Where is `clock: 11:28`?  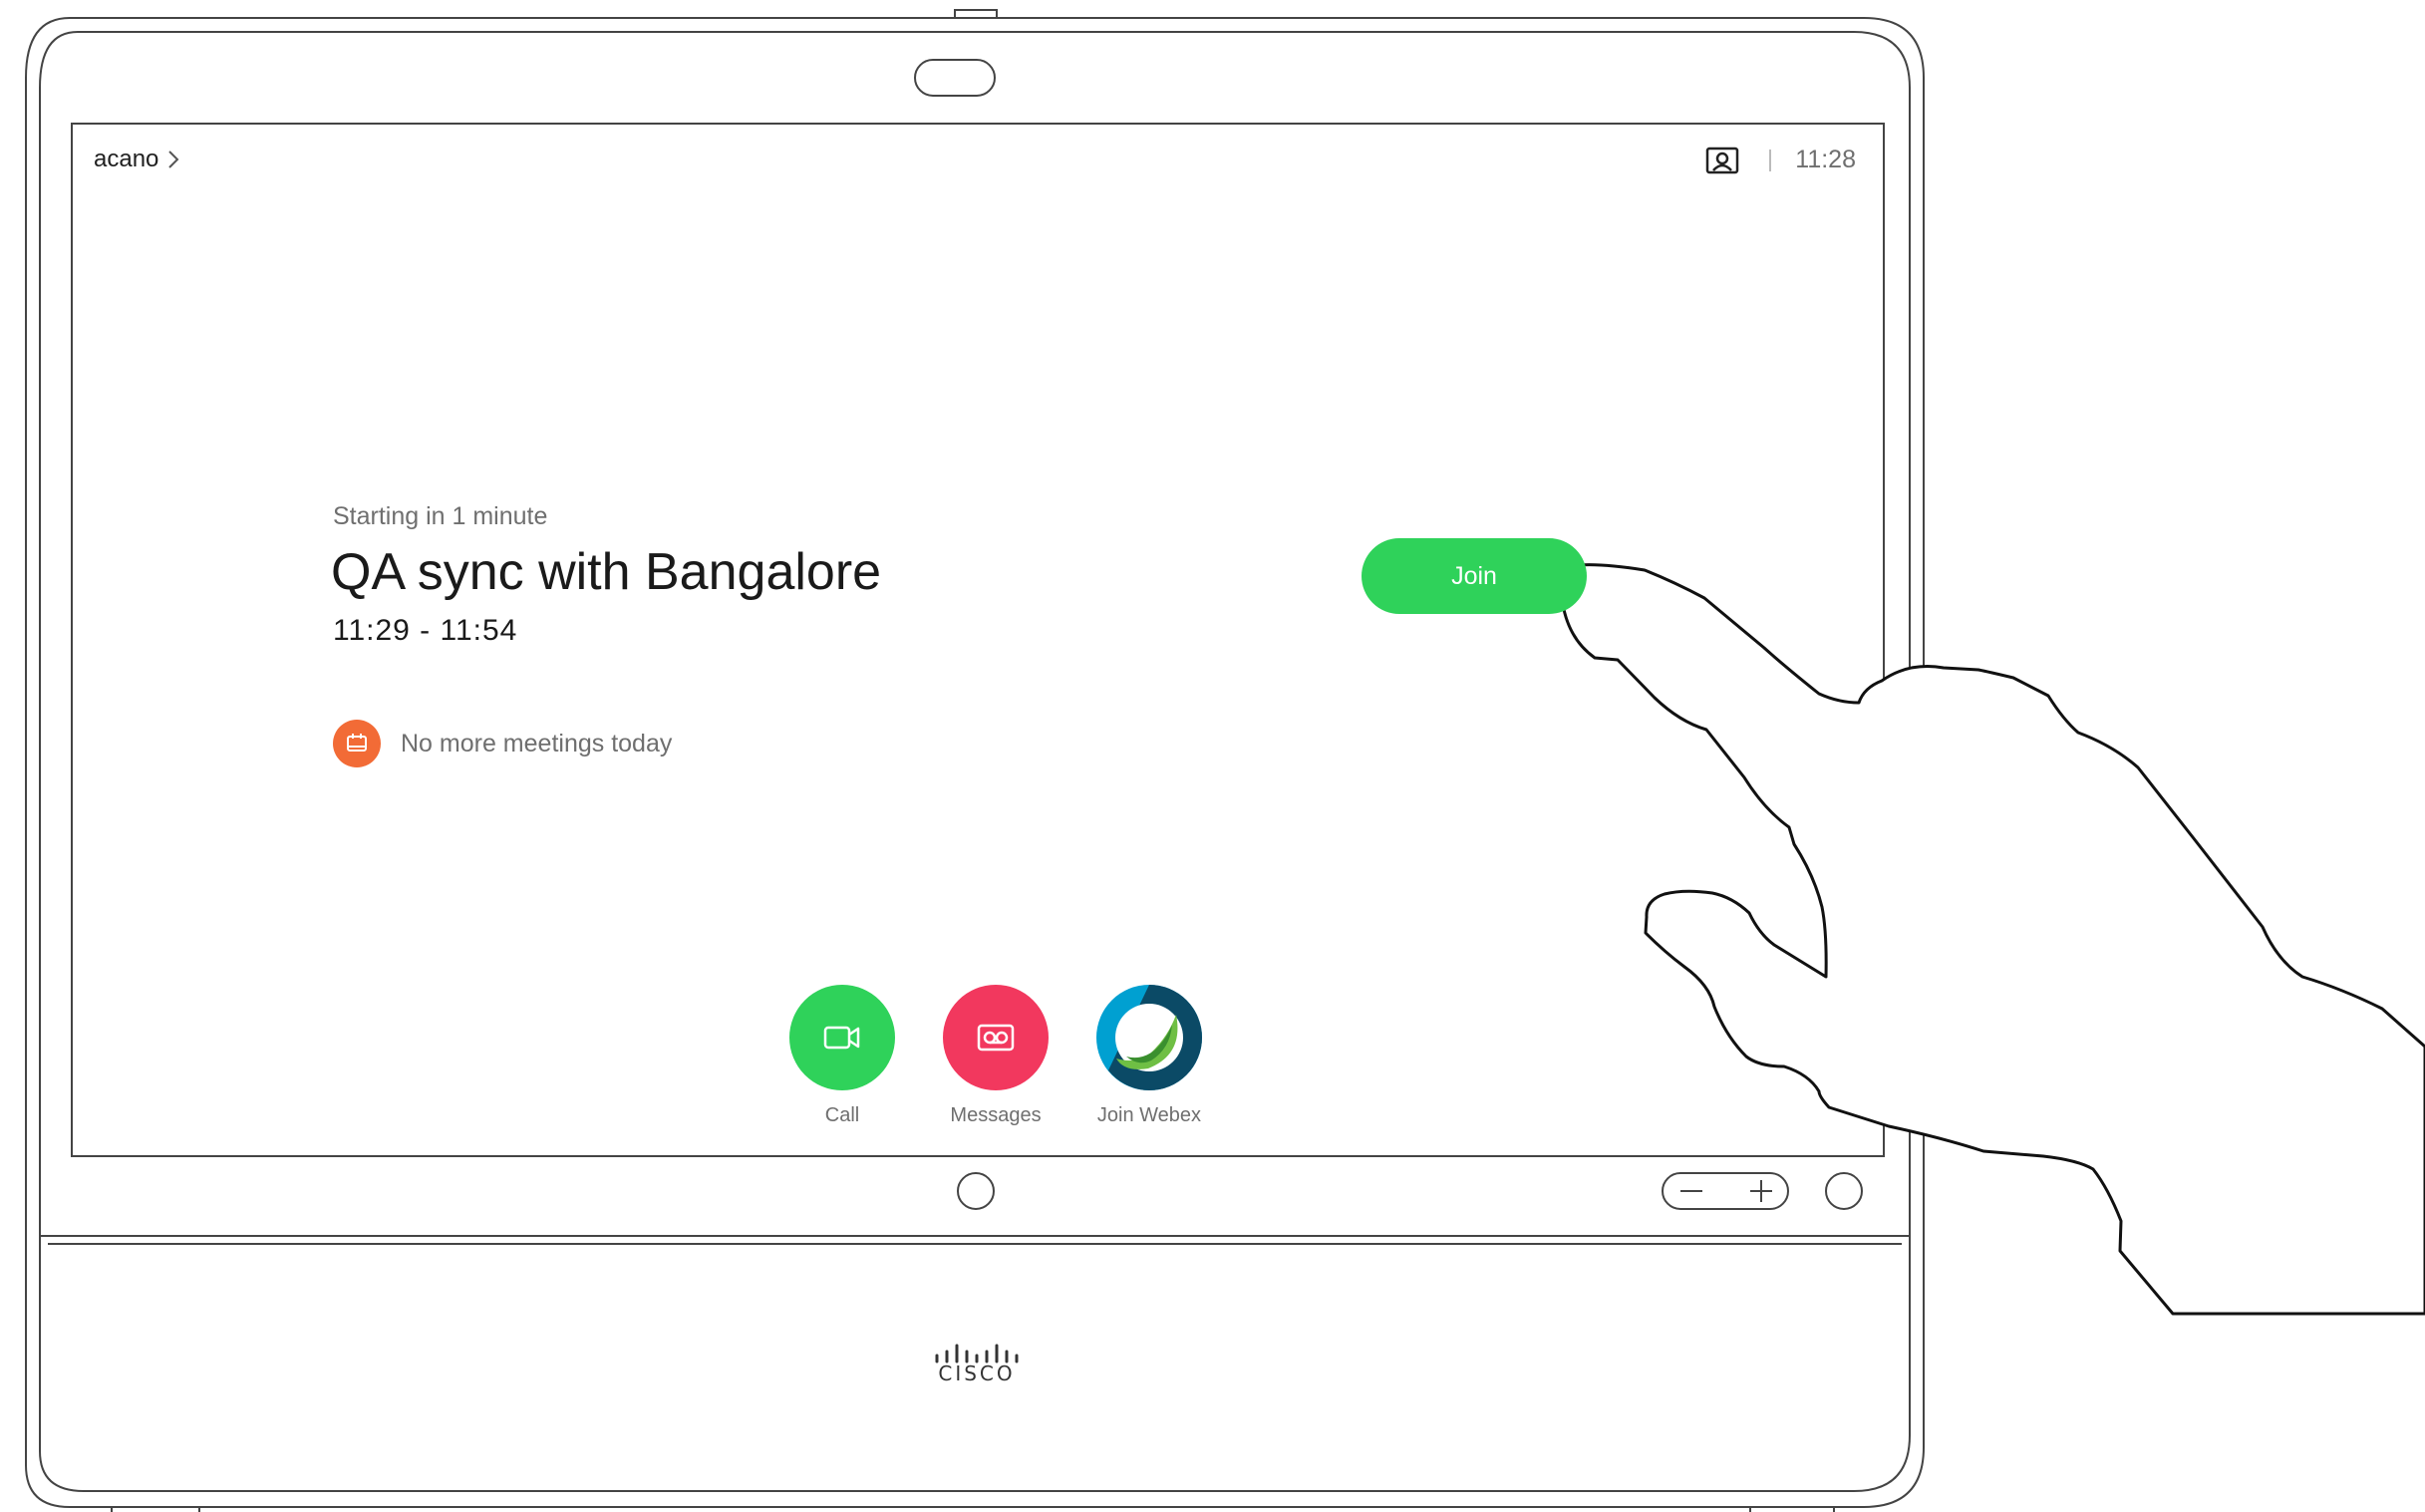
clock: 11:28 is located at coordinates (1825, 159).